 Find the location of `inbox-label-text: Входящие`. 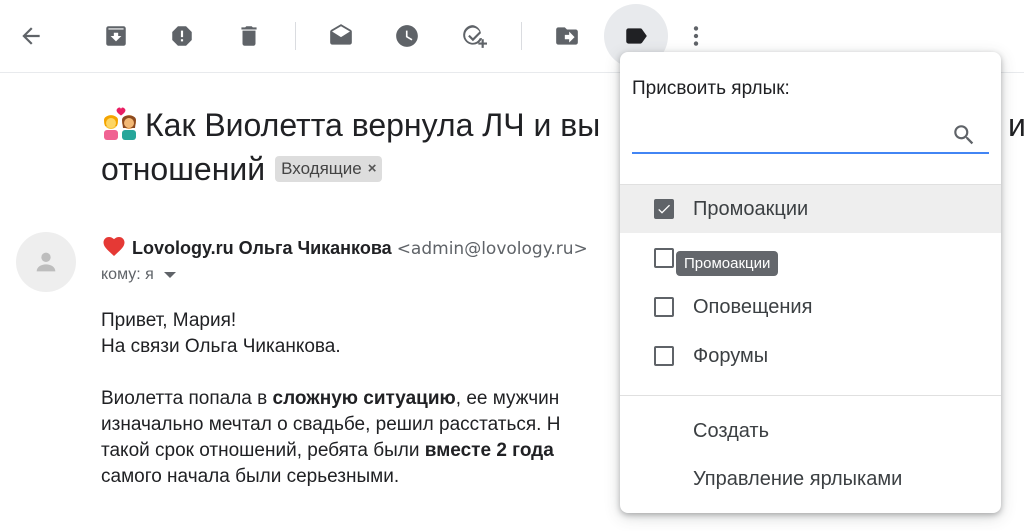

inbox-label-text: Входящие is located at coordinates (321, 168).